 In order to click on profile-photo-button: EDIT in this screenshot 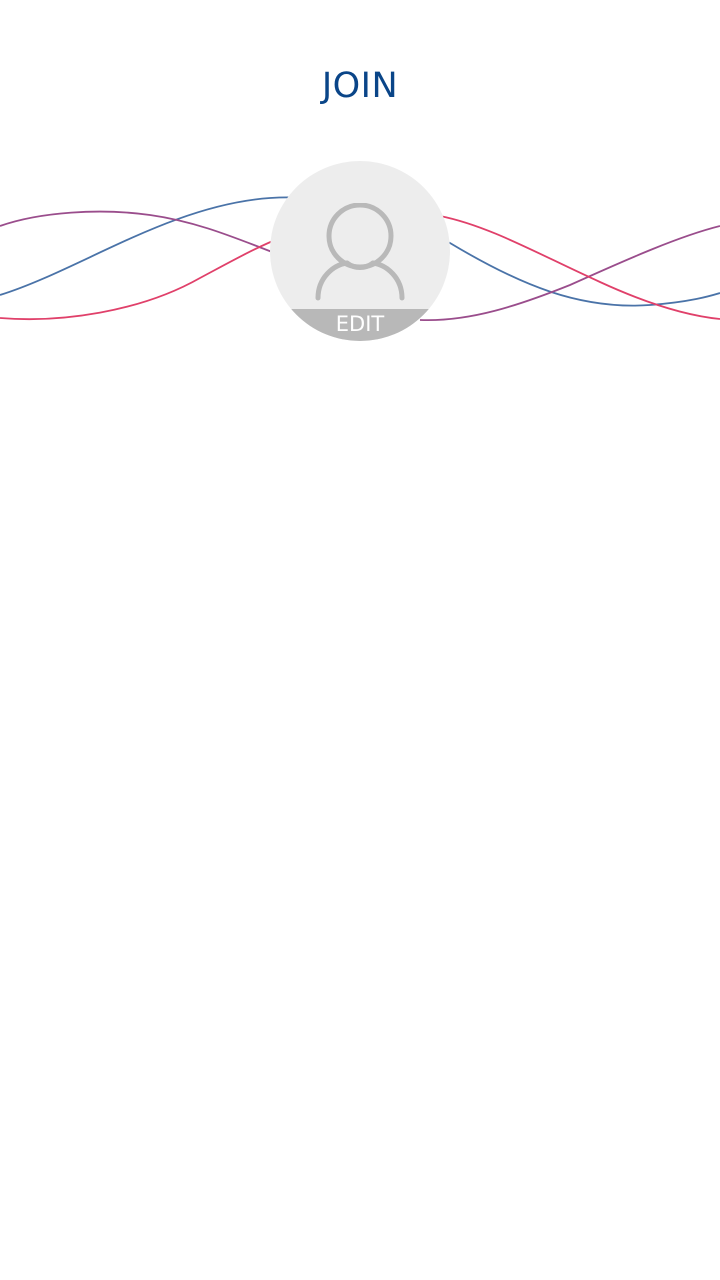, I will do `click(360, 251)`.